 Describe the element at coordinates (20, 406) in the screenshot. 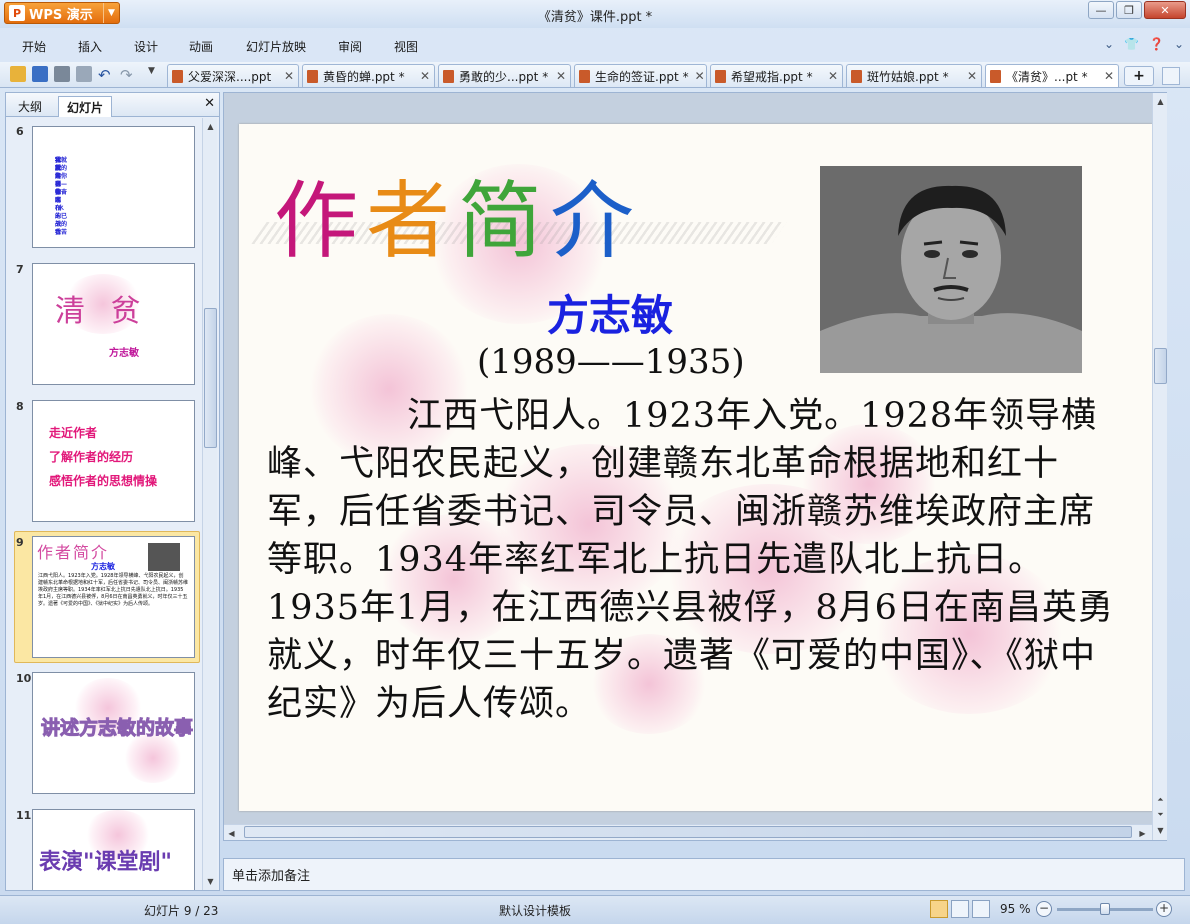

I see `thumb-number: 8` at that location.